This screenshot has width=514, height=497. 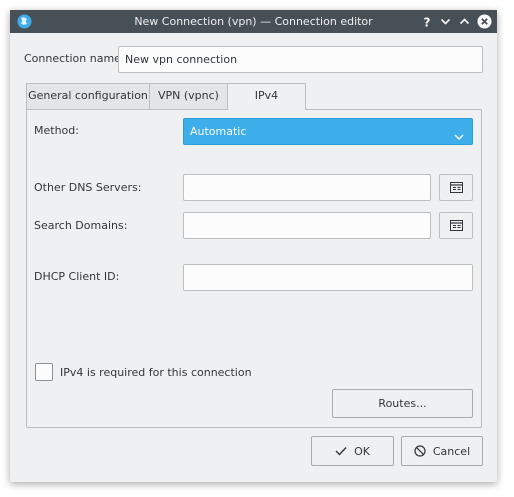 What do you see at coordinates (328, 131) in the screenshot?
I see `method-dropdown: Automatic` at bounding box center [328, 131].